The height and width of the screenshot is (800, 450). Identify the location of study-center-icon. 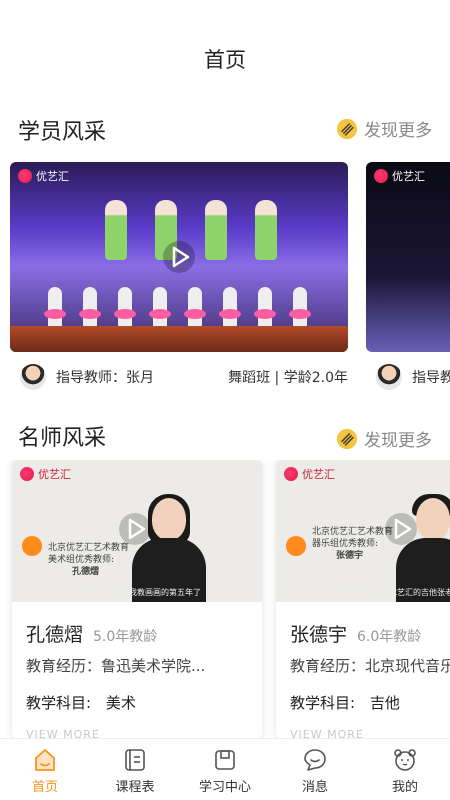
(225, 760).